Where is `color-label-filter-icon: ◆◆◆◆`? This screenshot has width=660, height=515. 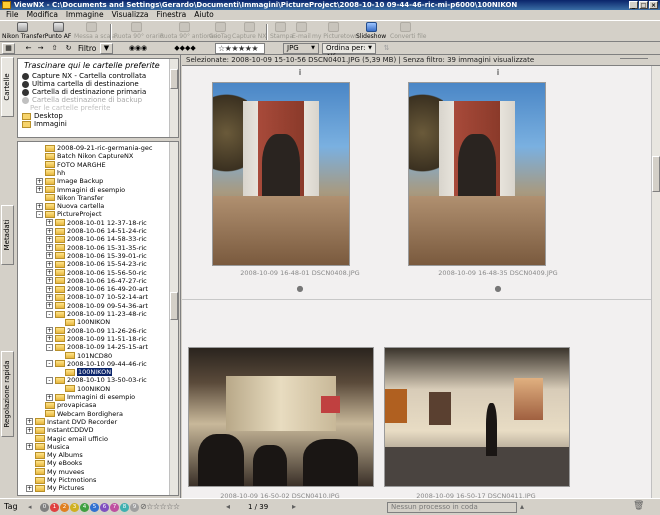 color-label-filter-icon: ◆◆◆◆ is located at coordinates (185, 48).